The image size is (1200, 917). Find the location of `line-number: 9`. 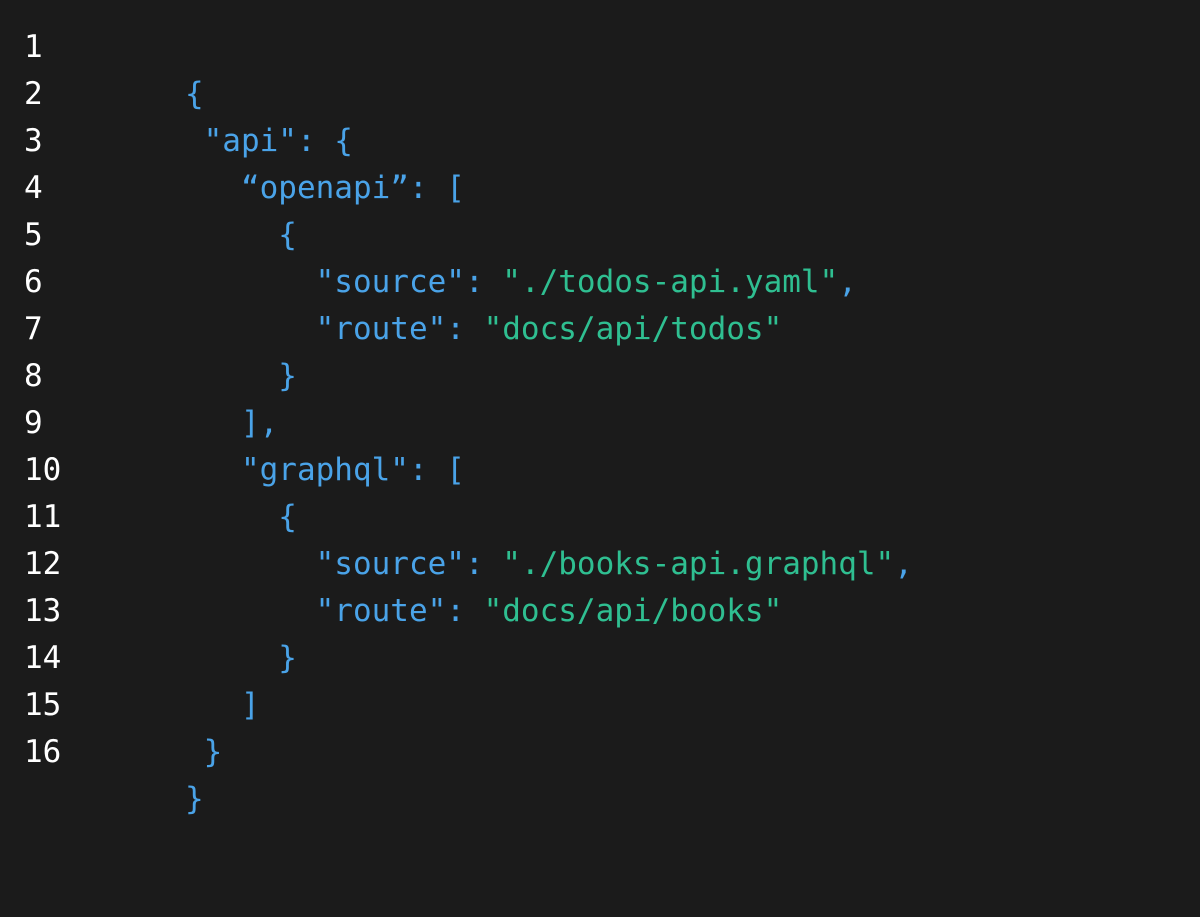

line-number: 9 is located at coordinates (33, 423).